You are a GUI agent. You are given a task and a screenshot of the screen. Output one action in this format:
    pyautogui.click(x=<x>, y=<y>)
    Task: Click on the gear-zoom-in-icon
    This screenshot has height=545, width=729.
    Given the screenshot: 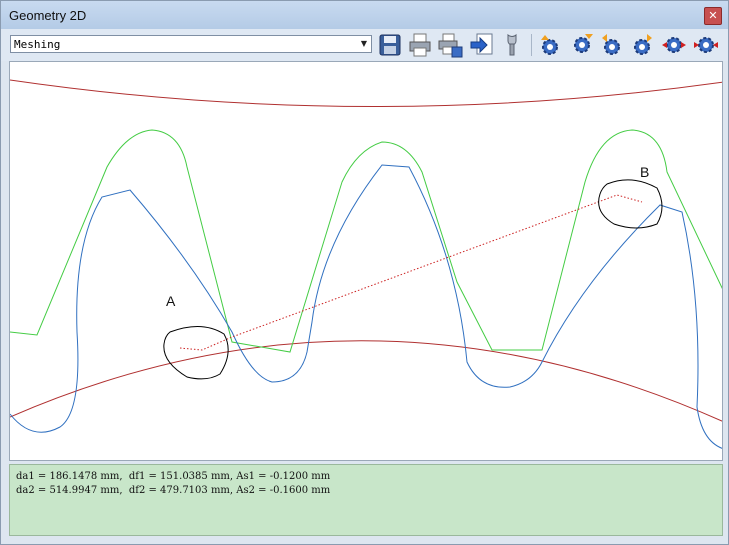 What is the action you would take?
    pyautogui.click(x=674, y=45)
    